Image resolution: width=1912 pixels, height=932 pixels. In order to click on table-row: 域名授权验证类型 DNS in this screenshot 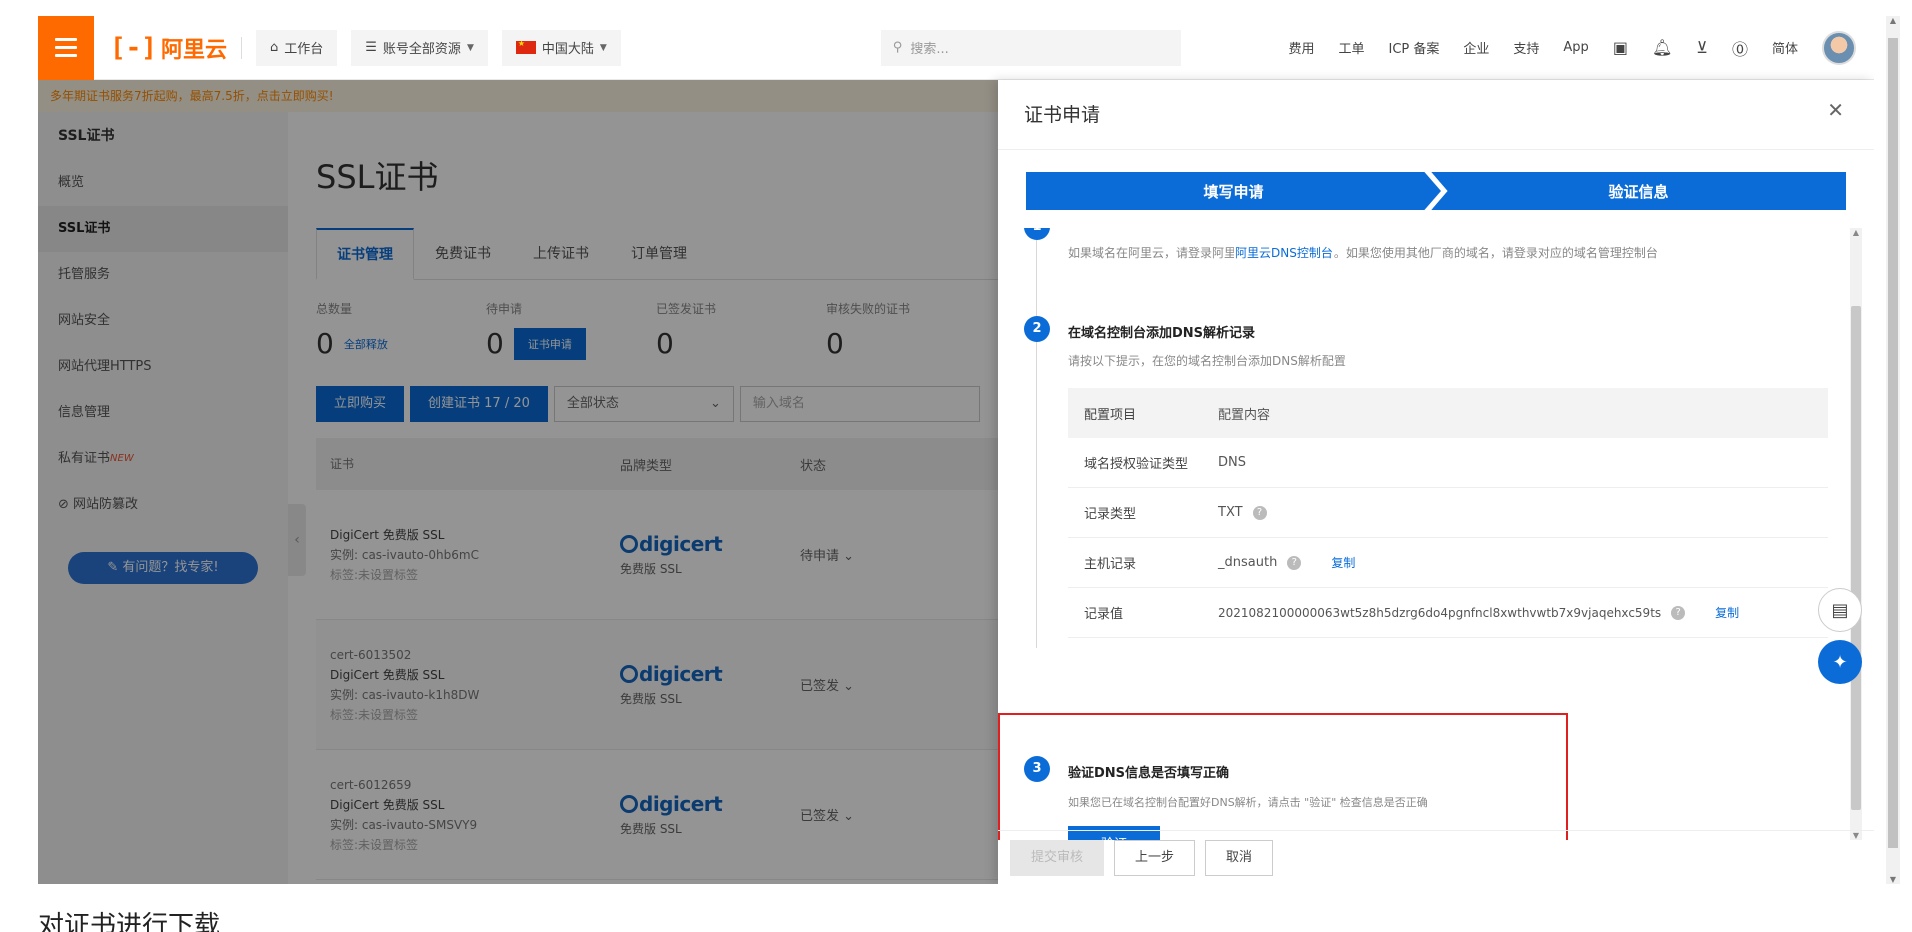, I will do `click(1448, 463)`.